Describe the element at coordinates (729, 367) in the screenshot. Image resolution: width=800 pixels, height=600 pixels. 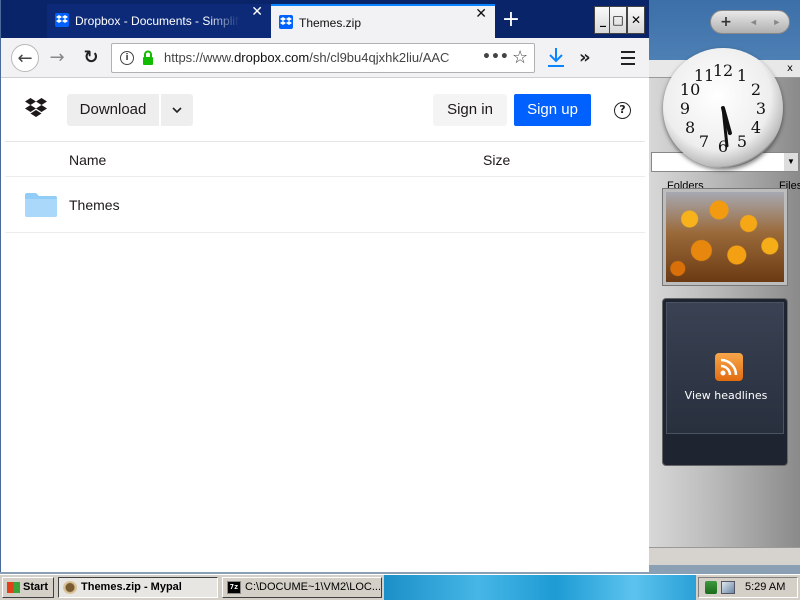
I see `rss-icon` at that location.